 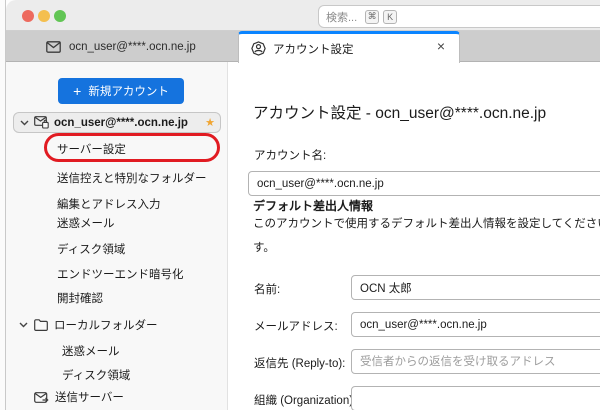 I want to click on identity-description-line1: このアカウントで使用するデフォルト差出人情報を設定してください。これ, so click(x=426, y=224).